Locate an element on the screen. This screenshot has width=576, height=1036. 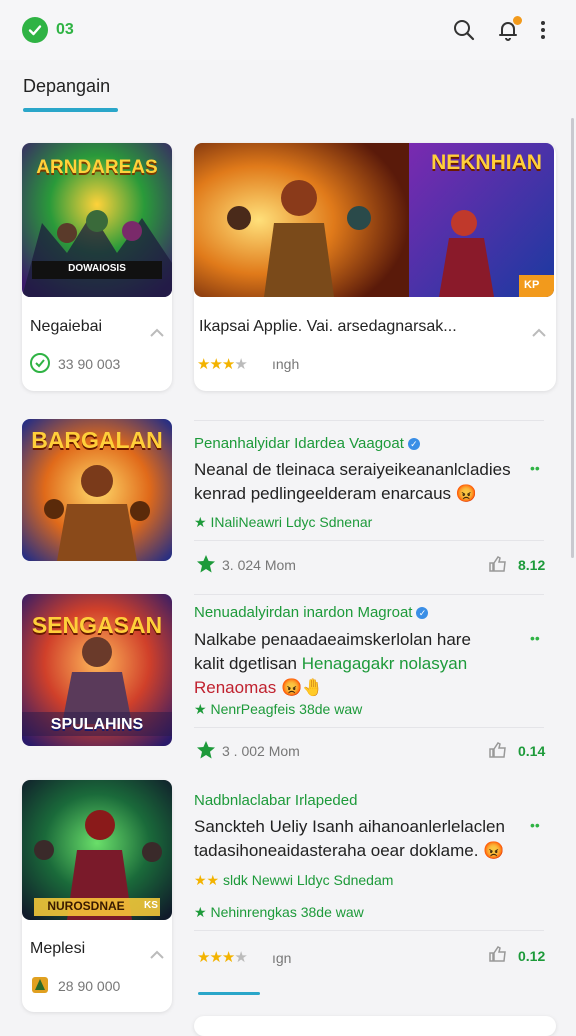
game-thumbnail: BARGALAN is located at coordinates (97, 490).